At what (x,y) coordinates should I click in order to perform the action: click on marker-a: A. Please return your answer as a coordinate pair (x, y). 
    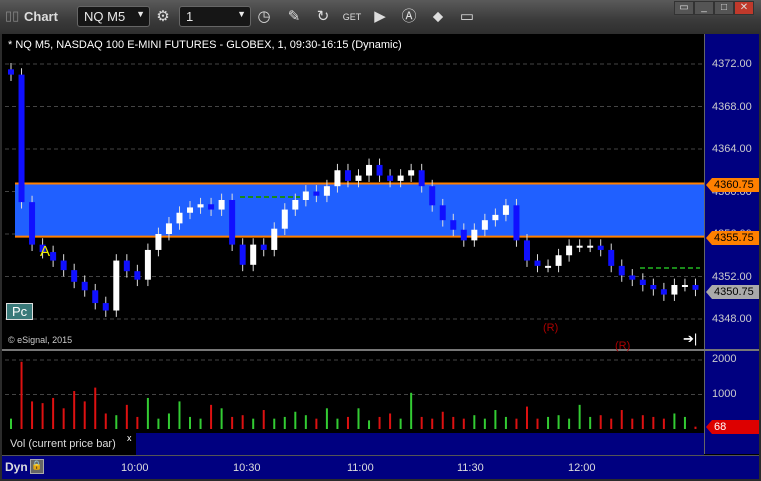
    Looking at the image, I should click on (45, 251).